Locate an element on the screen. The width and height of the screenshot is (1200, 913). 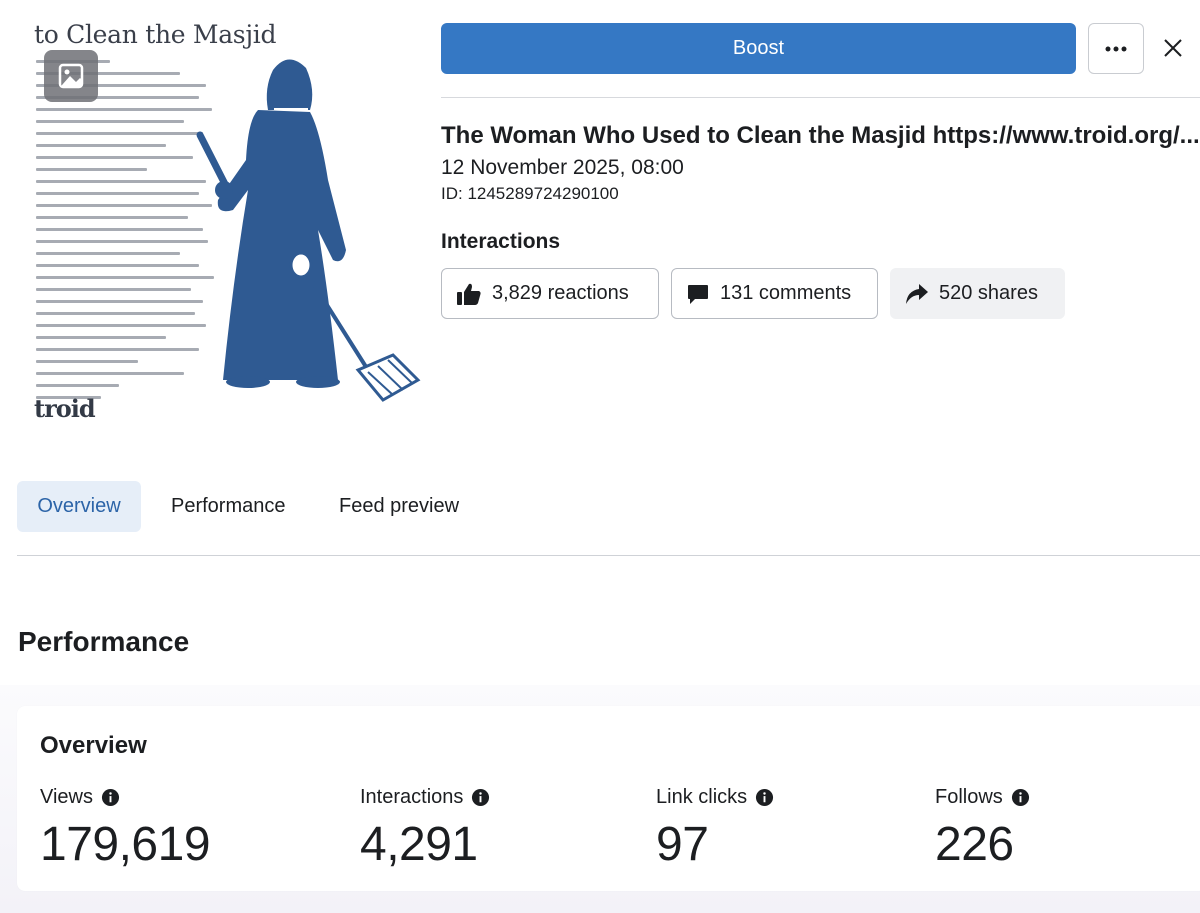
tab-performance: Performance is located at coordinates (228, 506).